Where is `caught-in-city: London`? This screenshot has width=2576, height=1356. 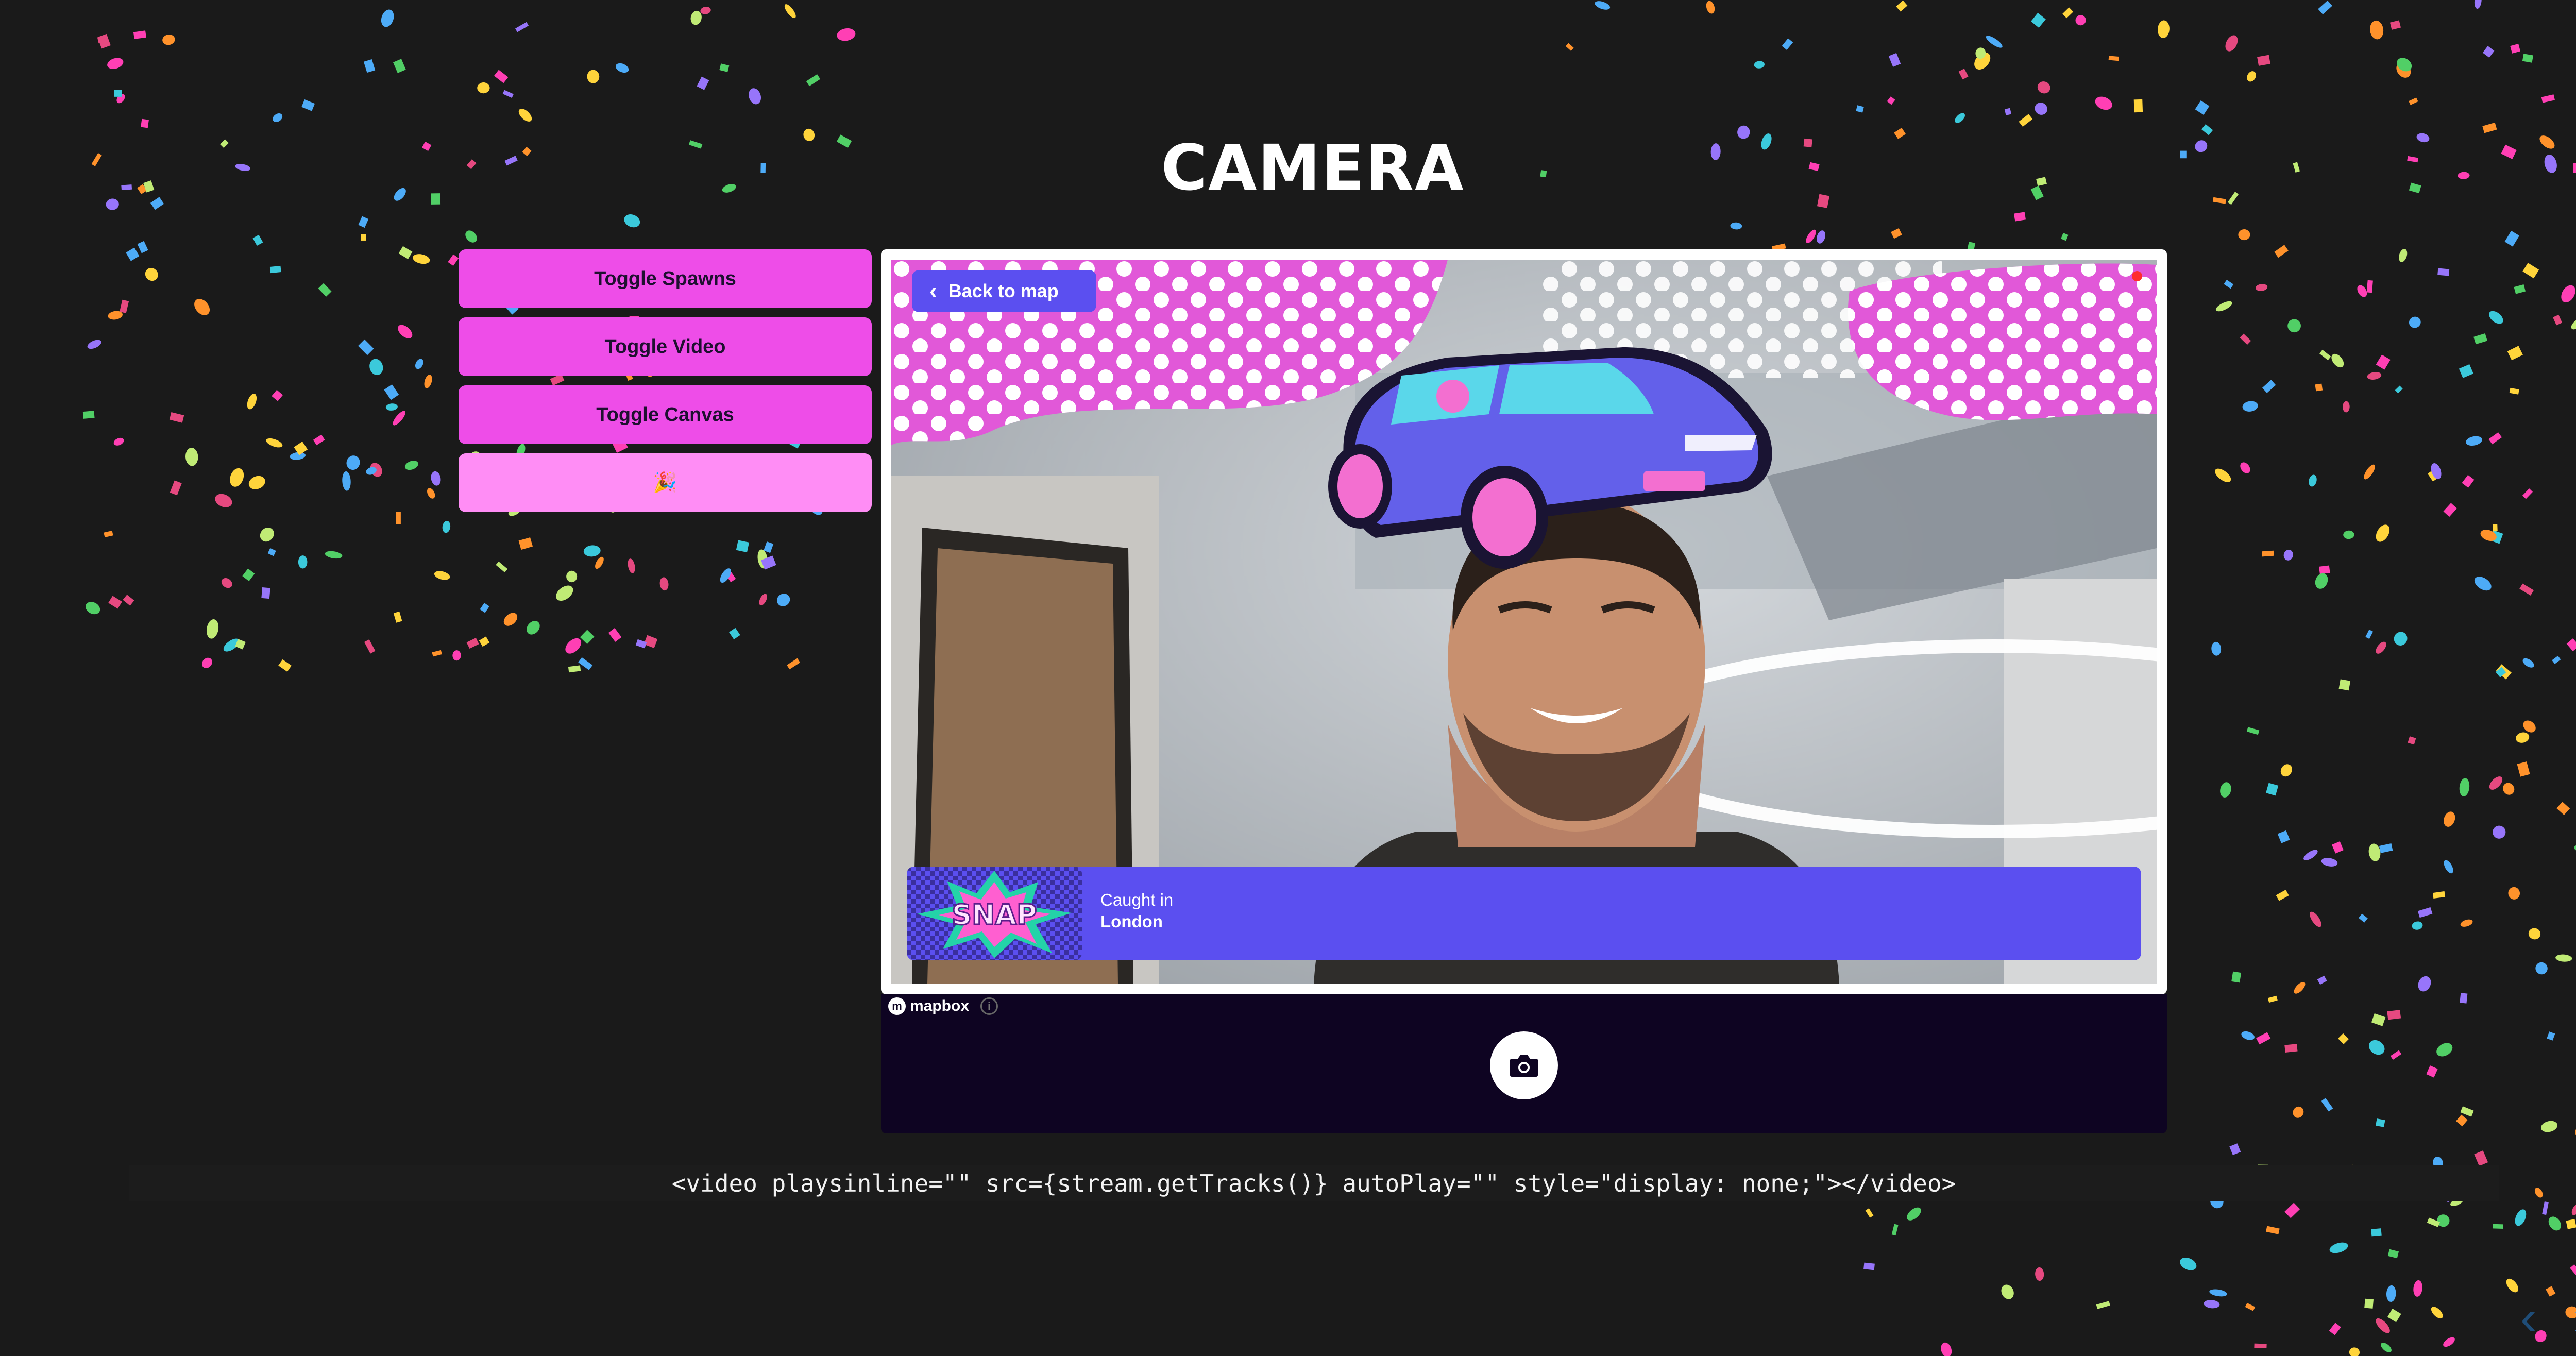 caught-in-city: London is located at coordinates (1131, 921).